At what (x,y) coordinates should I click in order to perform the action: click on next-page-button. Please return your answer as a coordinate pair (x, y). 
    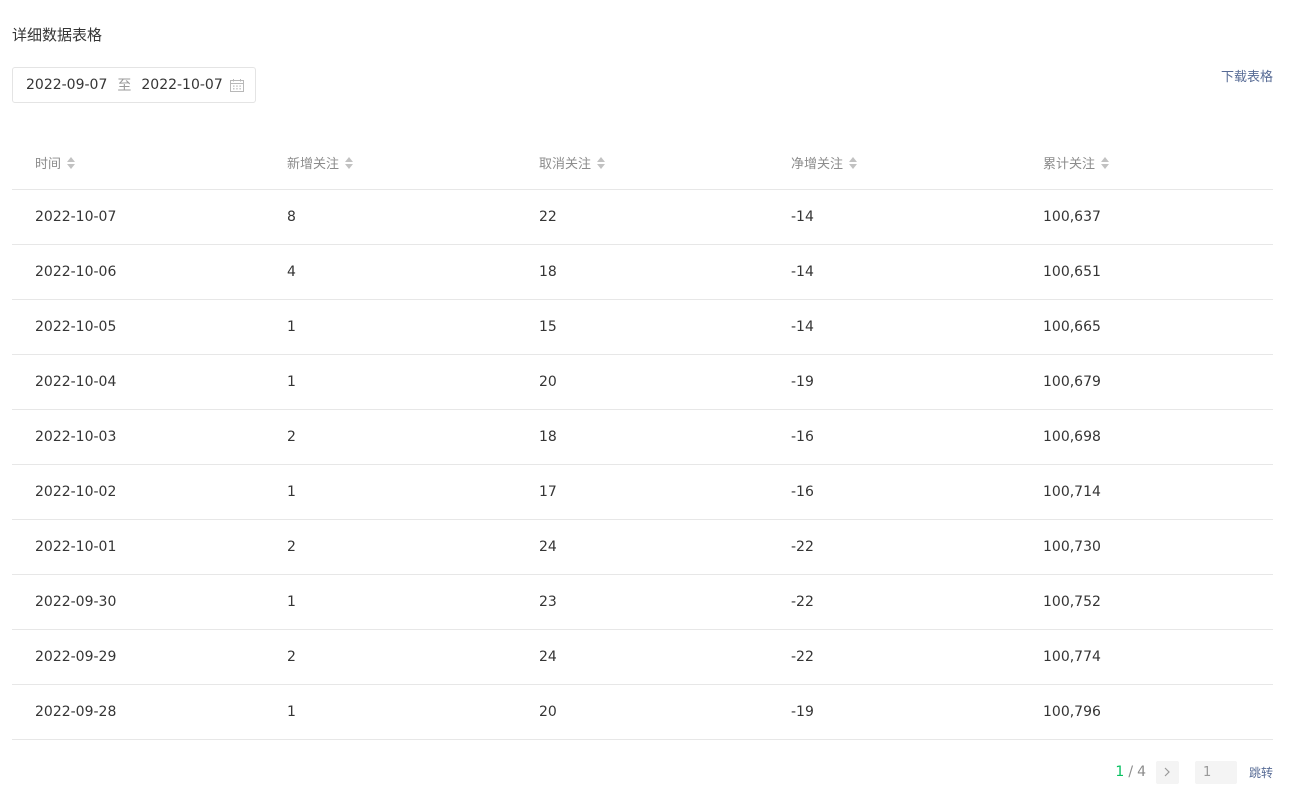
    Looking at the image, I should click on (1167, 772).